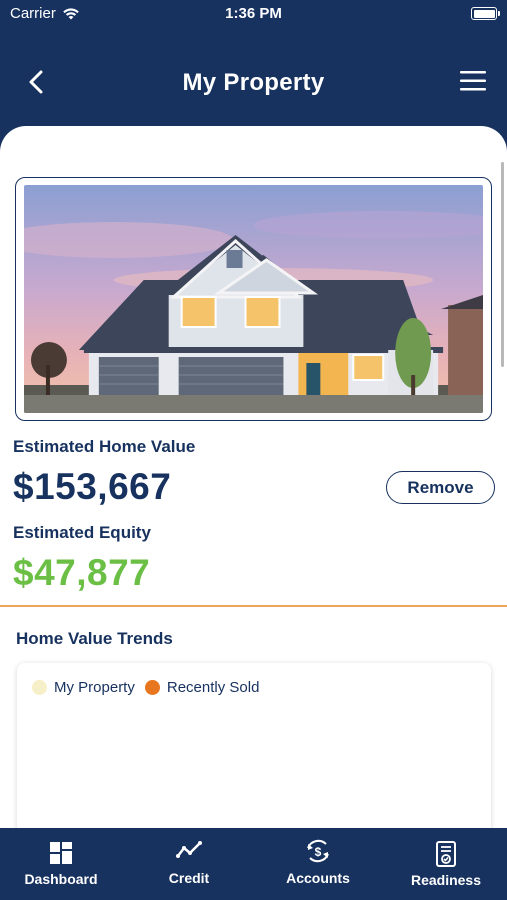  I want to click on readiness-checklist-icon, so click(446, 854).